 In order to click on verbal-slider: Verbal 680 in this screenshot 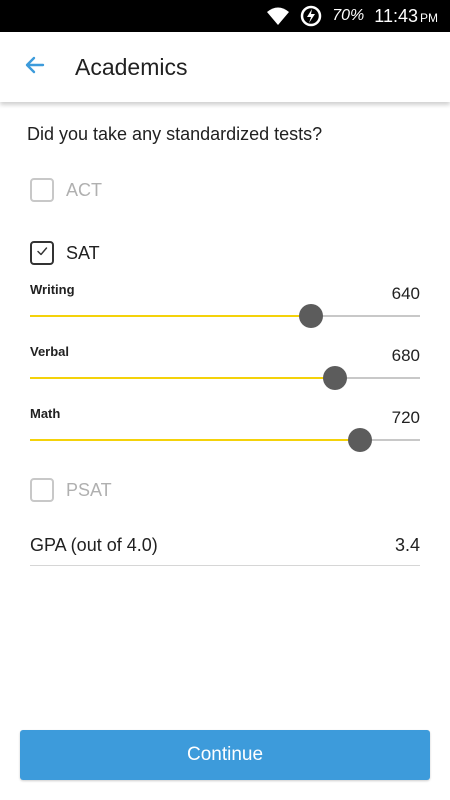, I will do `click(225, 369)`.